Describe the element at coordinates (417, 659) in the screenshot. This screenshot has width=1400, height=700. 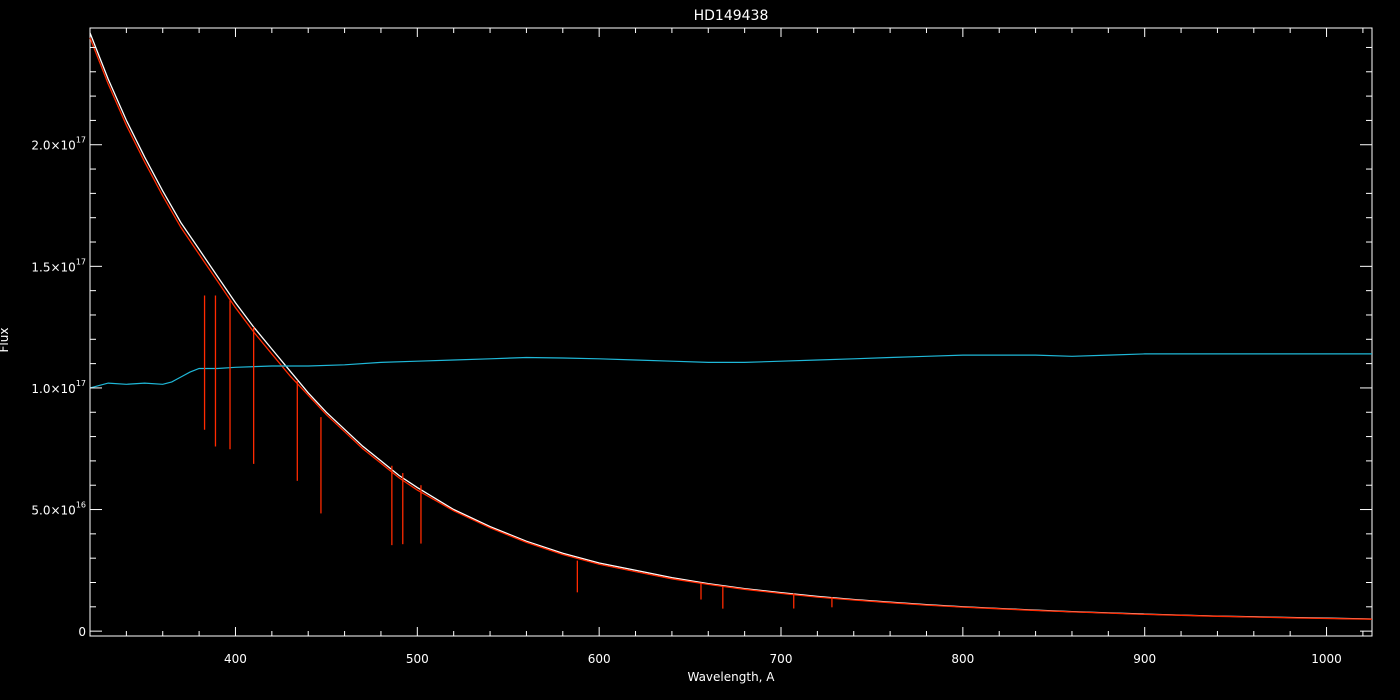
I see `x-tick-label: 500` at that location.